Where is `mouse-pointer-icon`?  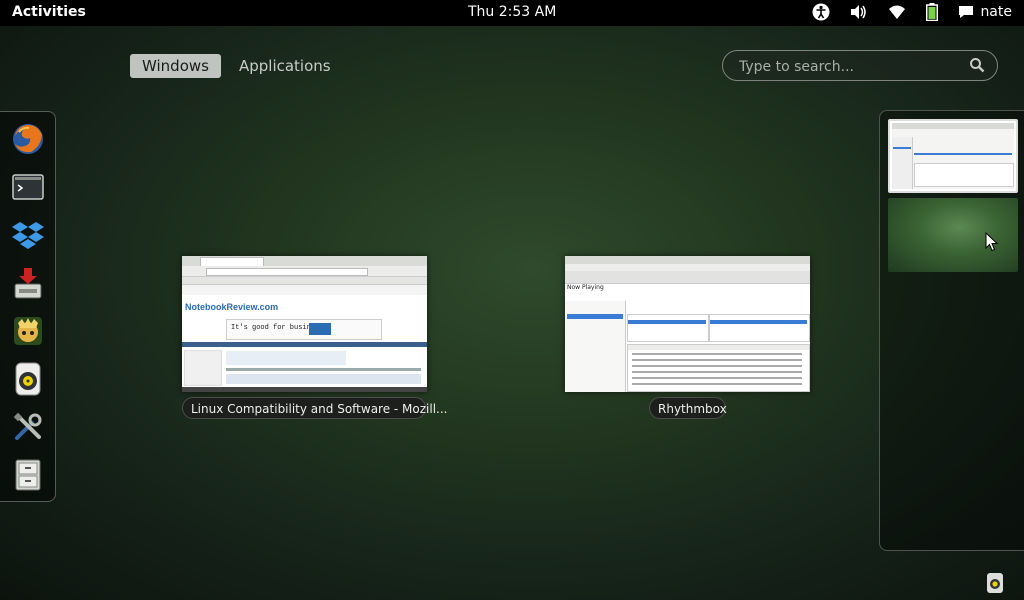 mouse-pointer-icon is located at coordinates (992, 243).